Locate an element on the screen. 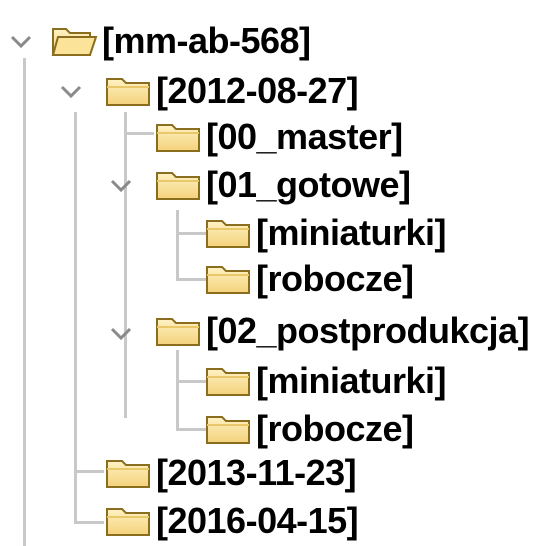 This screenshot has width=539, height=546. tree-item-gotowe-miniaturki: [miniaturki] is located at coordinates (325, 233).